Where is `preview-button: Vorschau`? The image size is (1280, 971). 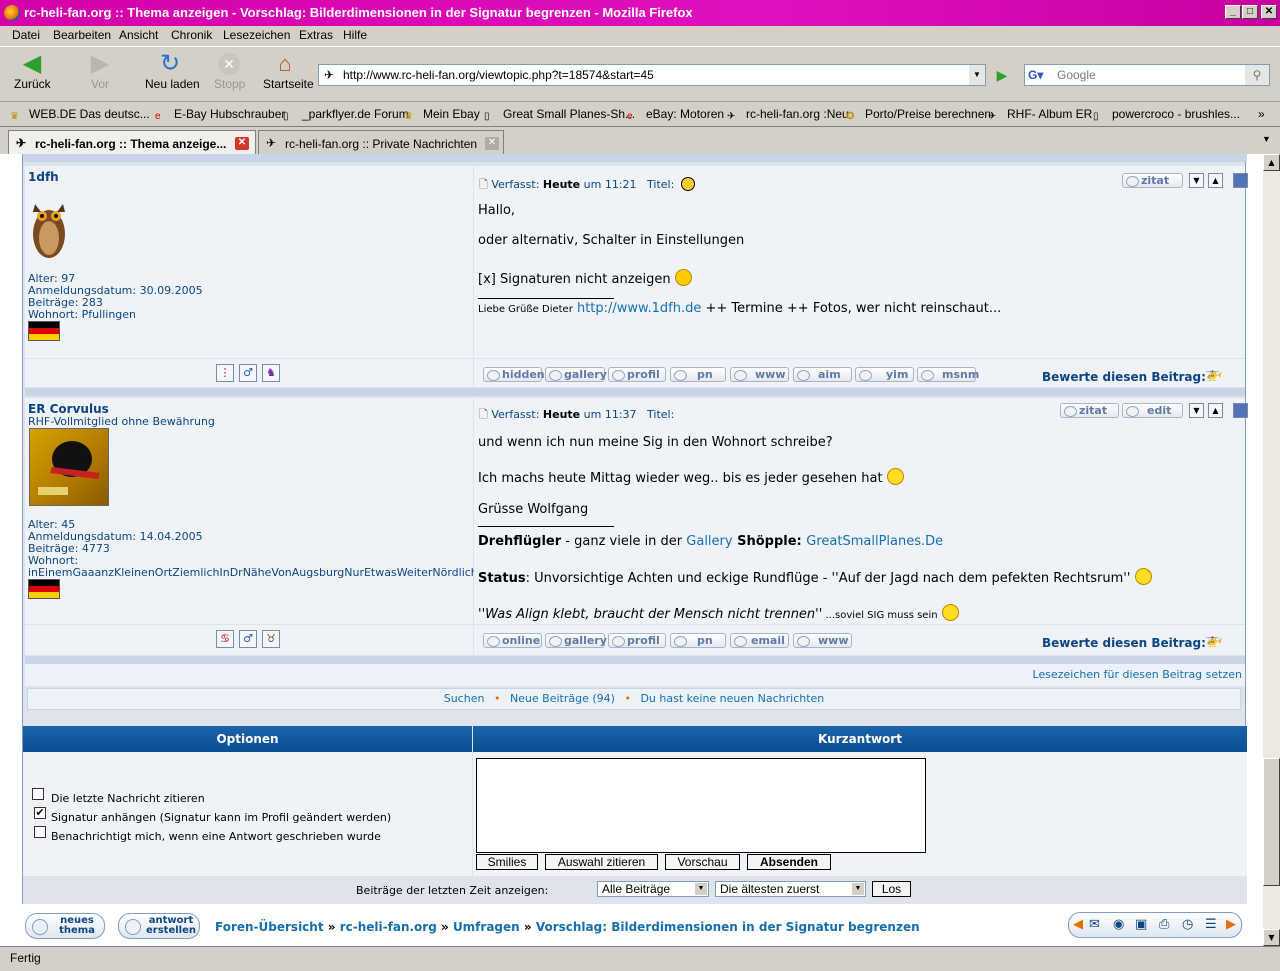
preview-button: Vorschau is located at coordinates (702, 862).